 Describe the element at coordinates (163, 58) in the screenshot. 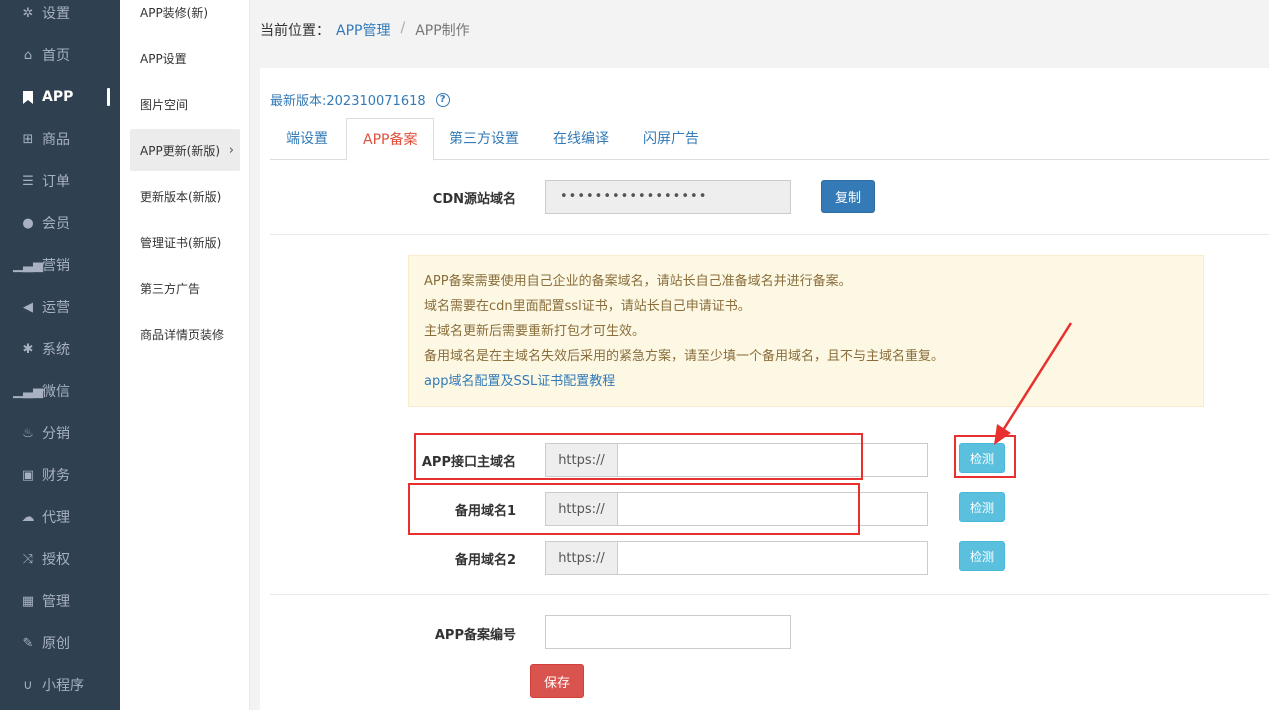

I see `subnav-label: APP设置` at that location.